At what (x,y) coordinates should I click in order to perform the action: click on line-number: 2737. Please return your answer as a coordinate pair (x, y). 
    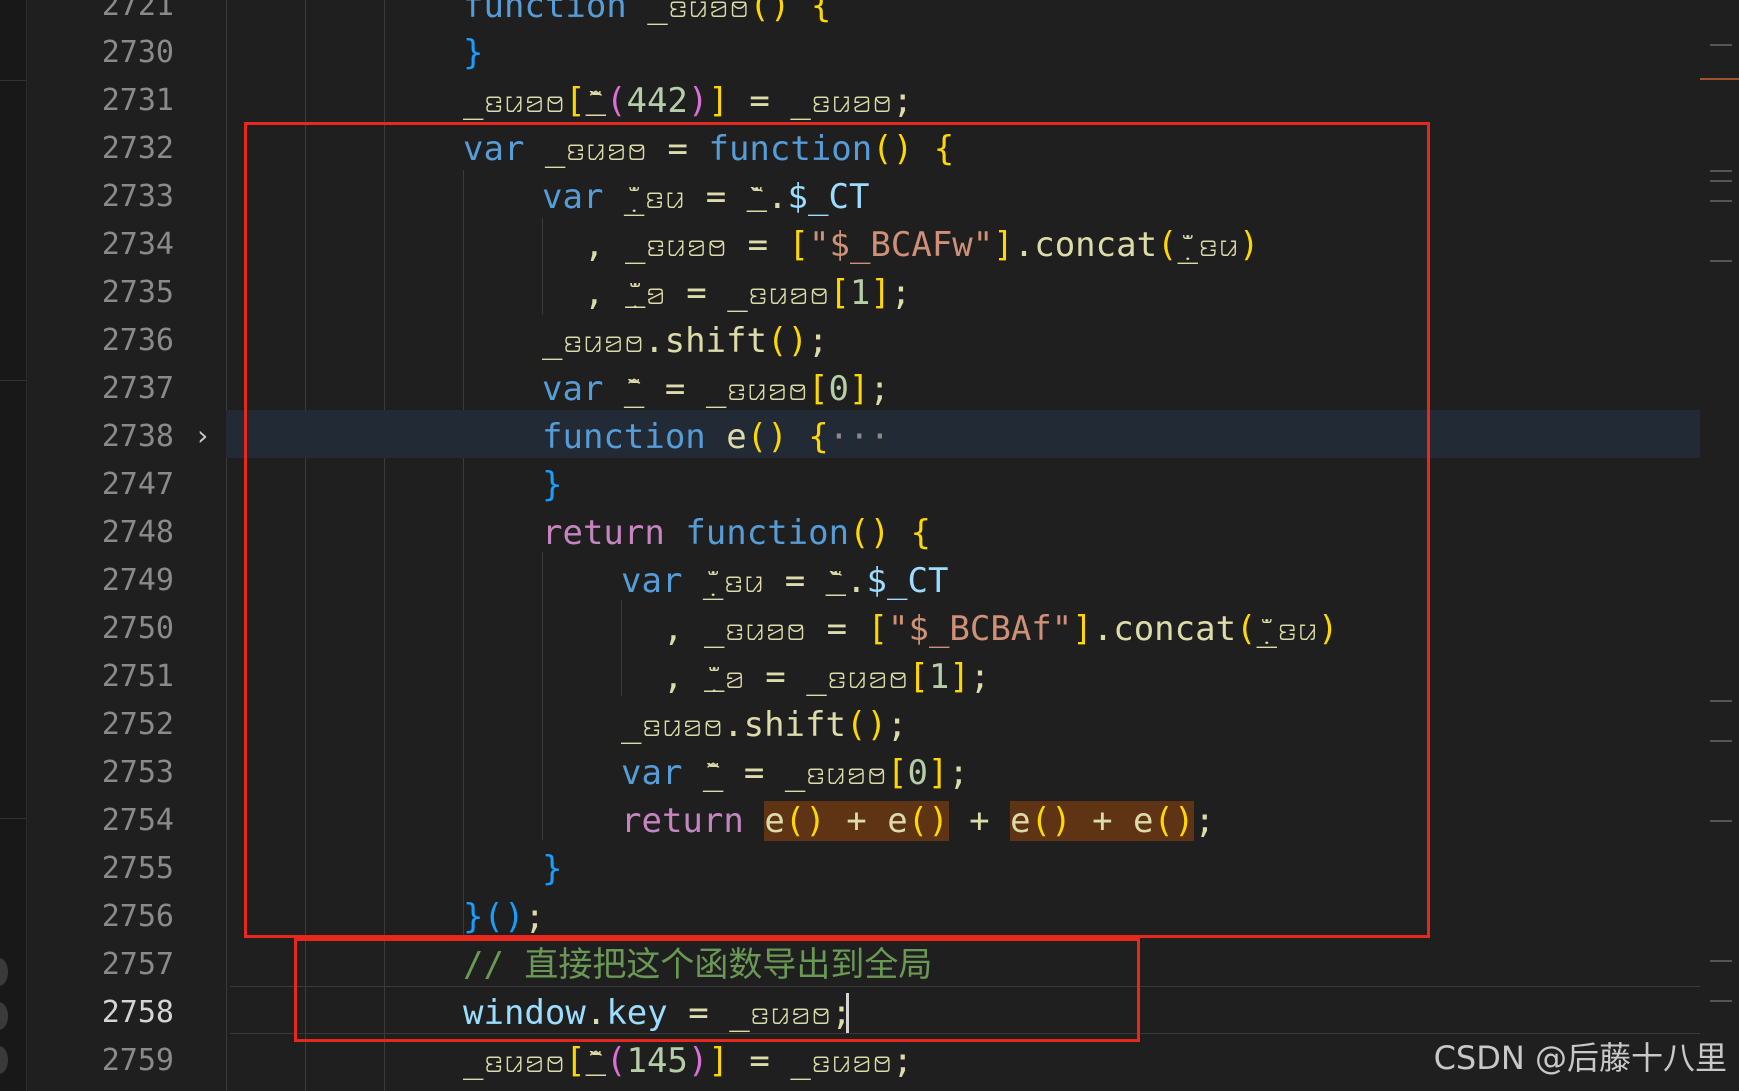
    Looking at the image, I should click on (122, 389).